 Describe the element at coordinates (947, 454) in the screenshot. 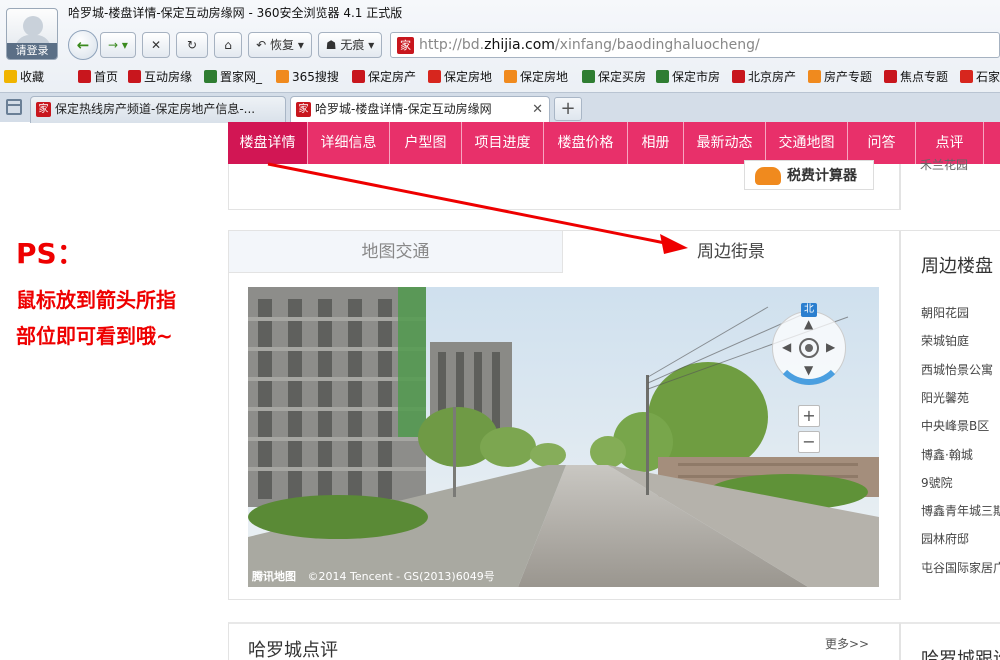

I see `nearby-item: 博鑫·翰城` at that location.